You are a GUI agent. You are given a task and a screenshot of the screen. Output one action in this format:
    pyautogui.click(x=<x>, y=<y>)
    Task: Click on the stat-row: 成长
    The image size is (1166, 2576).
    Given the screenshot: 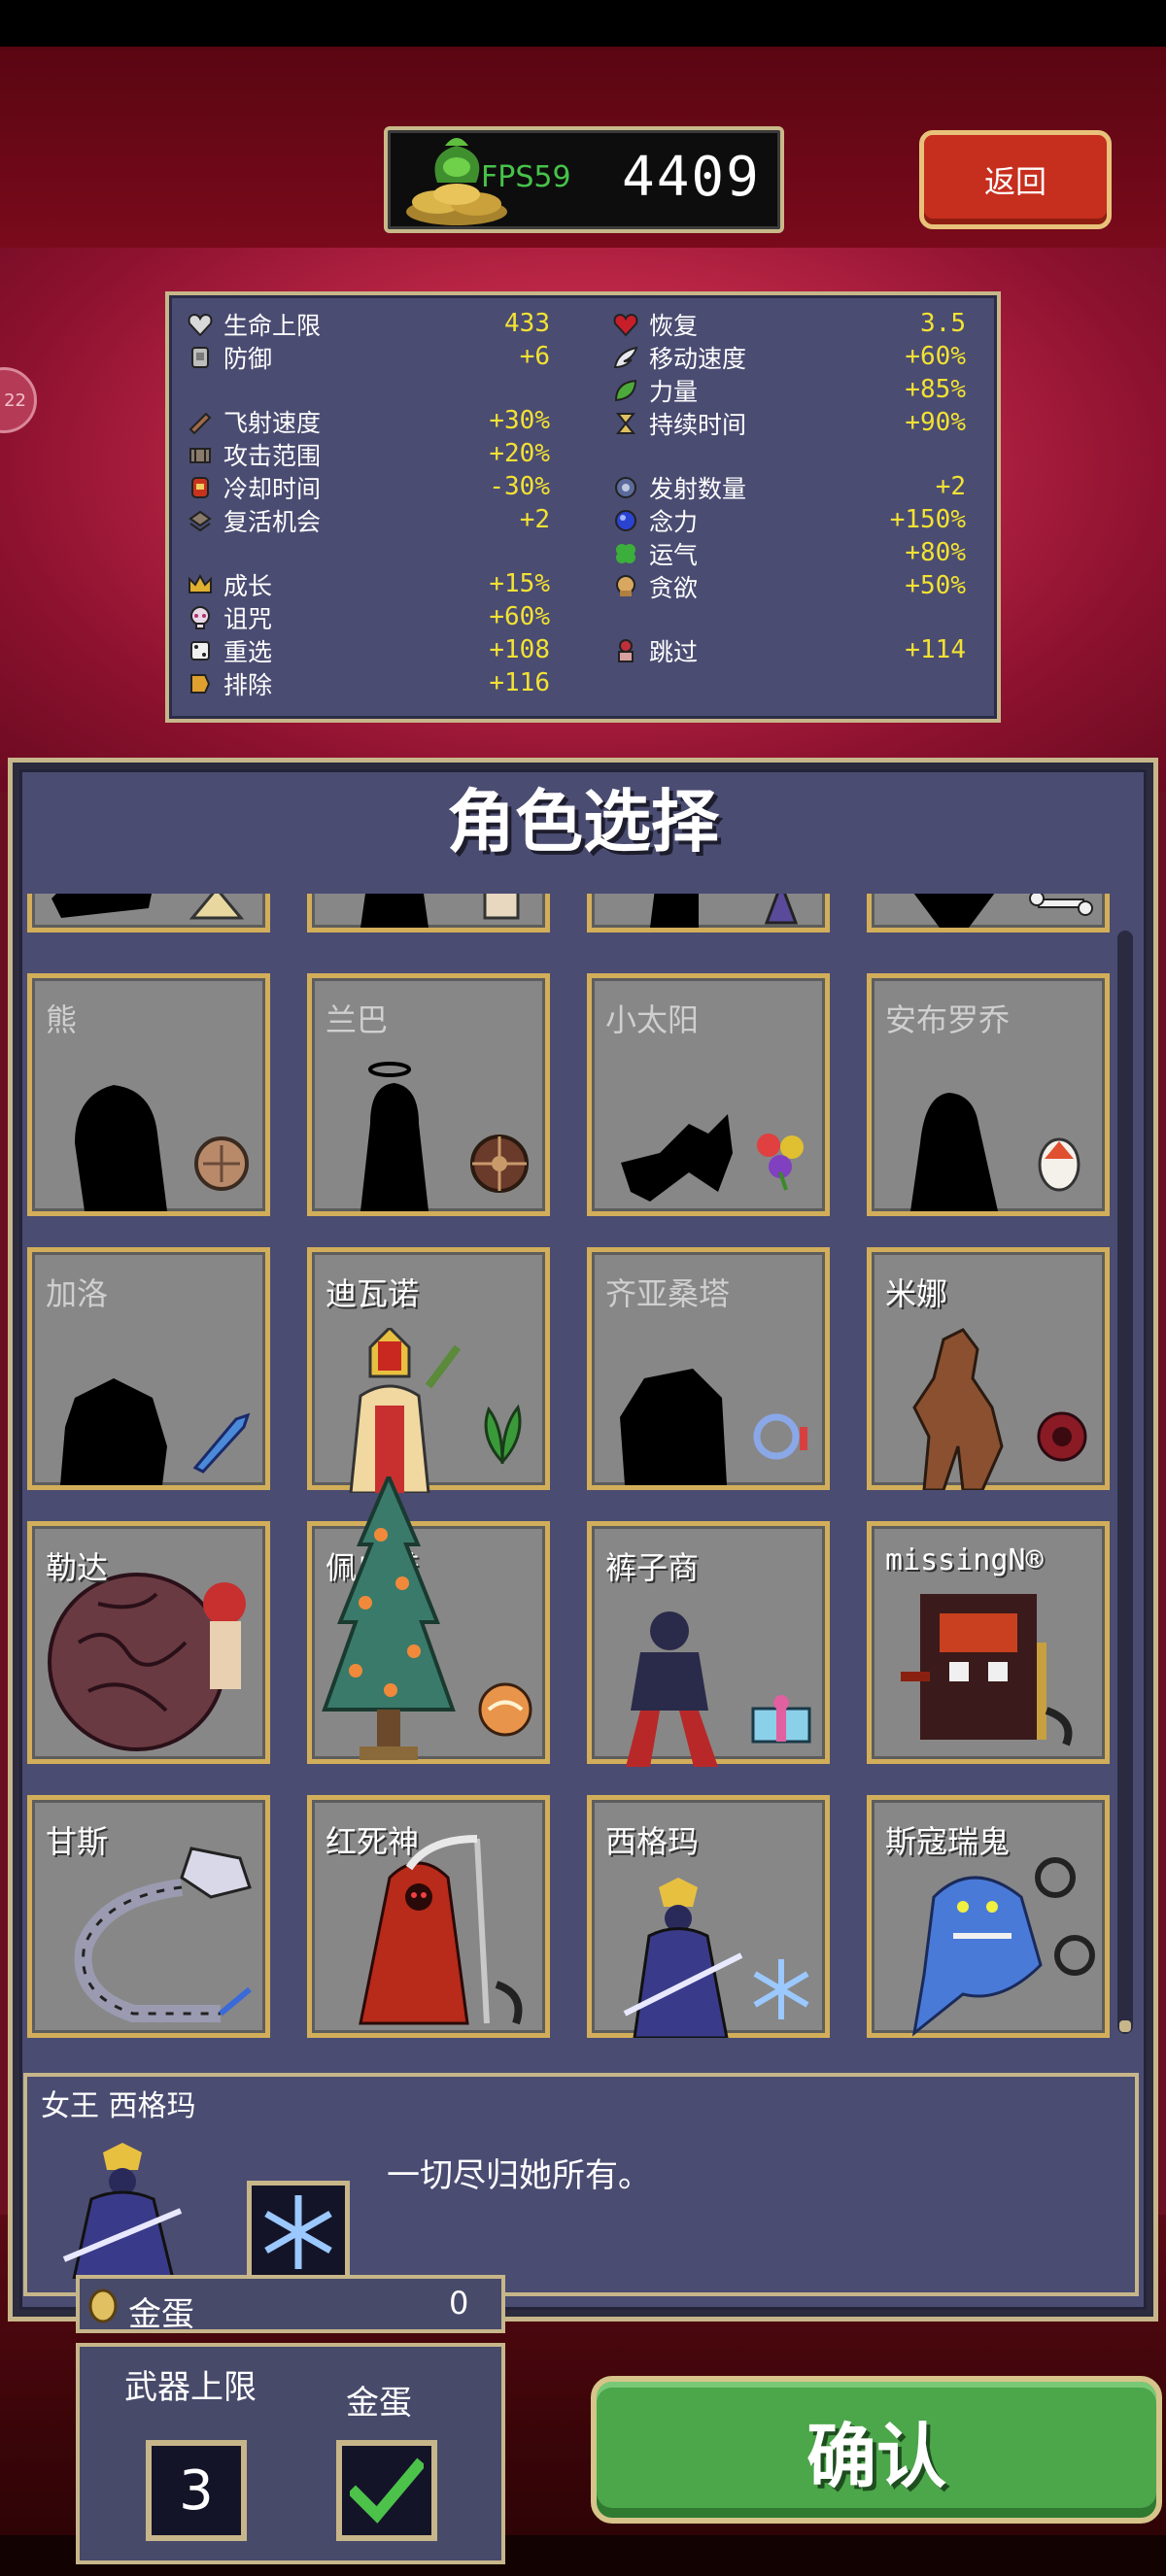 What is the action you would take?
    pyautogui.click(x=229, y=584)
    